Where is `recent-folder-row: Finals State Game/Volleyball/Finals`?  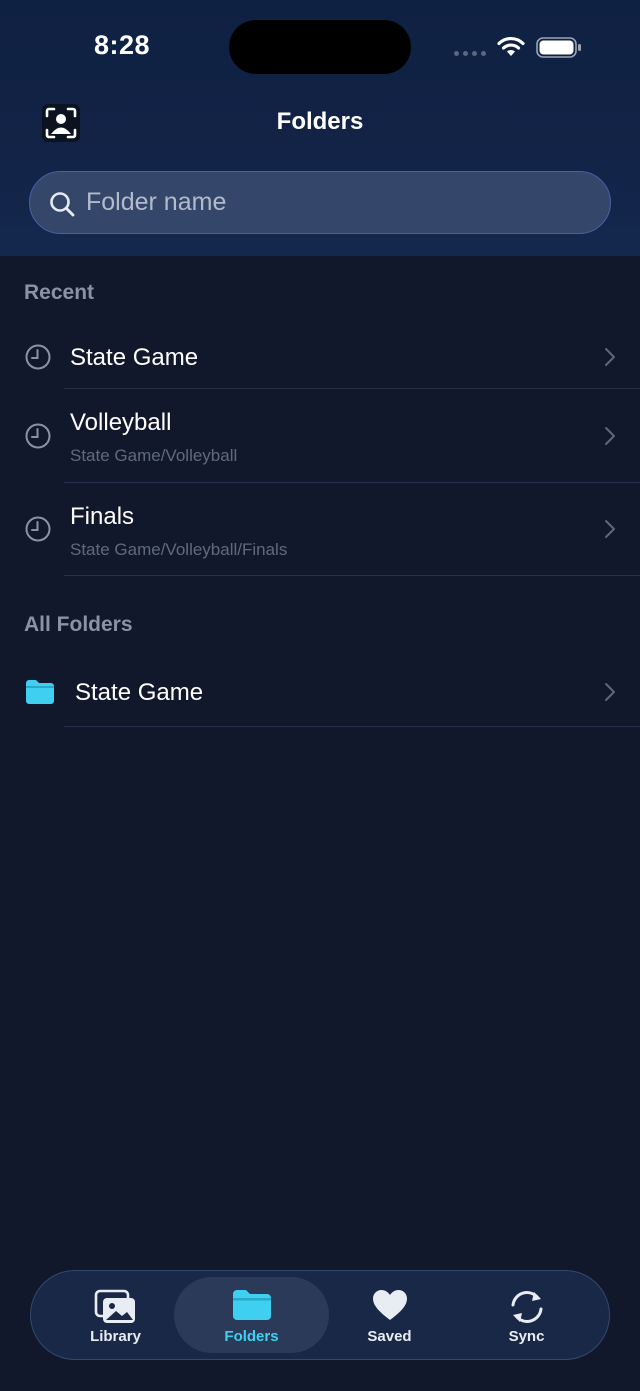 recent-folder-row: Finals State Game/Volleyball/Finals is located at coordinates (320, 529).